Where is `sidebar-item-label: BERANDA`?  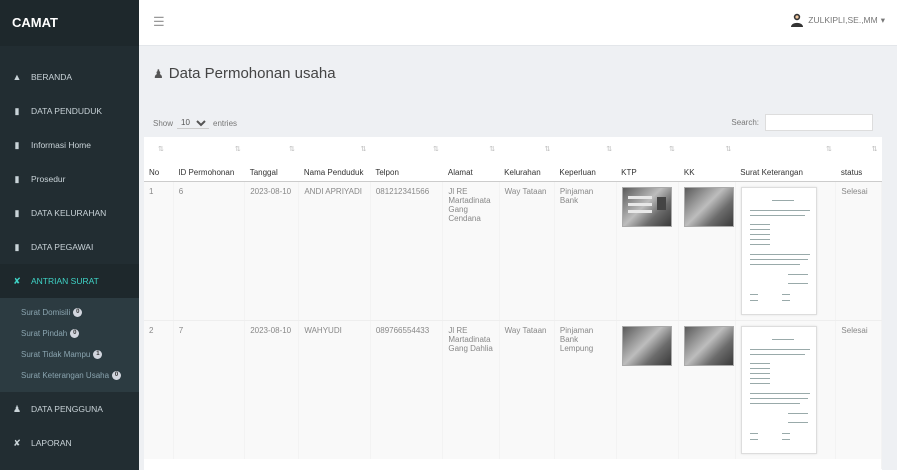
sidebar-item-label: BERANDA is located at coordinates (52, 77).